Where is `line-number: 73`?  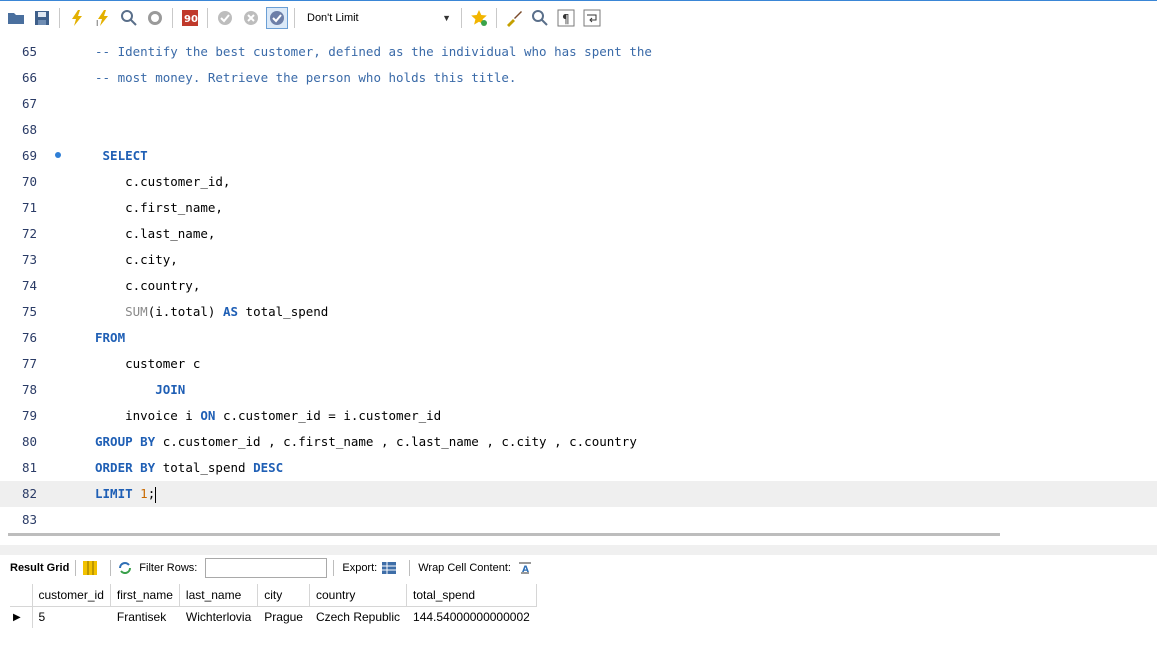 line-number: 73 is located at coordinates (30, 259).